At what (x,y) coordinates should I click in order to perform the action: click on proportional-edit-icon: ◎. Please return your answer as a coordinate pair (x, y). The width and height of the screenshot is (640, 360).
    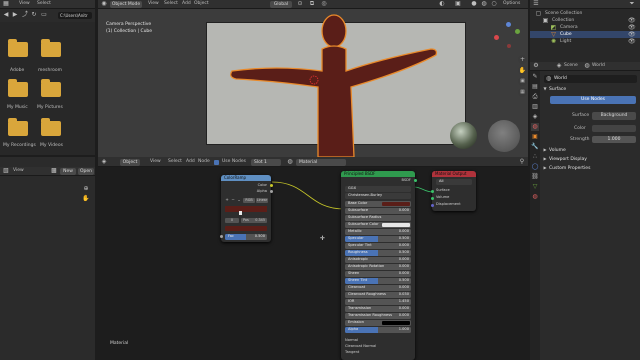
    Looking at the image, I should click on (324, 4).